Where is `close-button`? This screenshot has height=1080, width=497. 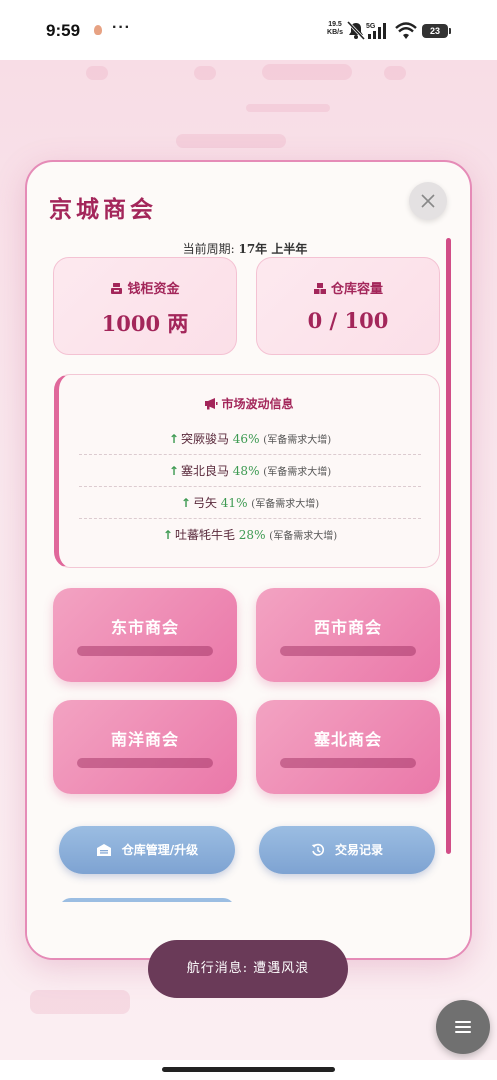
close-button is located at coordinates (428, 201).